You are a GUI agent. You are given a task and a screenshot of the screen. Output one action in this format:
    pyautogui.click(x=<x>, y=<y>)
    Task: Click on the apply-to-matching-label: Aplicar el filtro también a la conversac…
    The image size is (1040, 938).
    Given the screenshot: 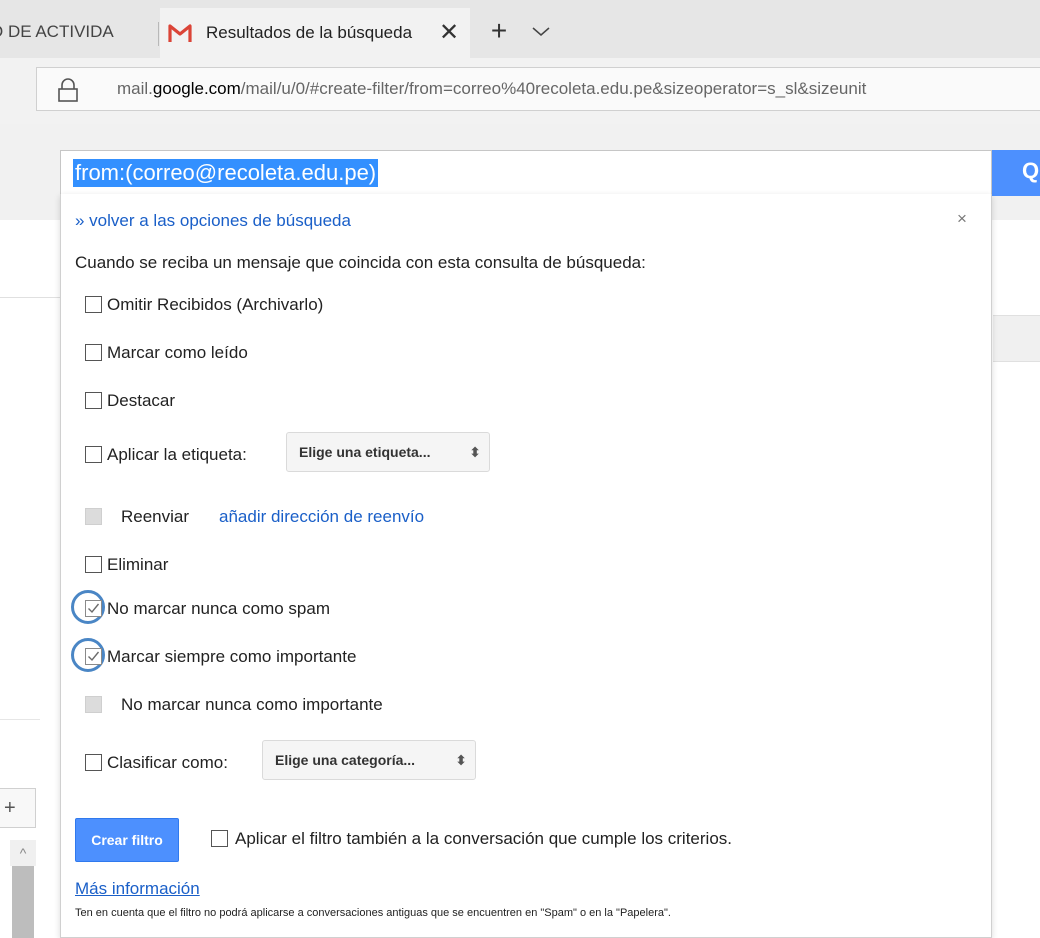 What is the action you would take?
    pyautogui.click(x=484, y=838)
    